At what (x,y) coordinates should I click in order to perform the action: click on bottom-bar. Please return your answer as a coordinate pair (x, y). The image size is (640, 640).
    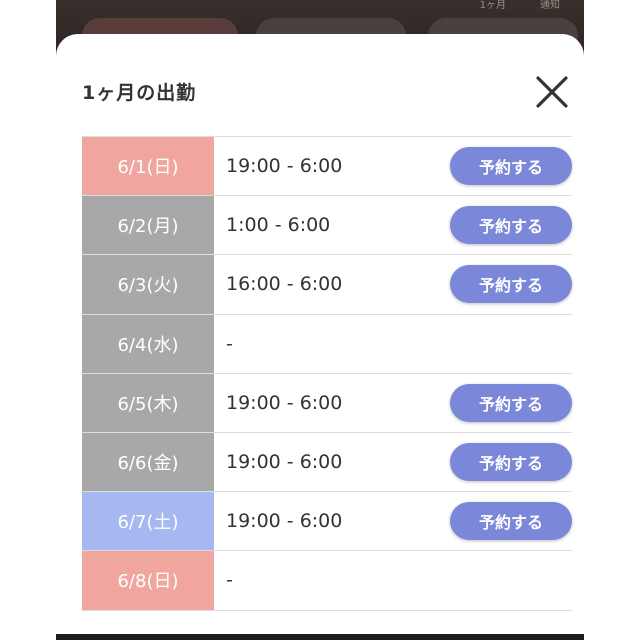
    Looking at the image, I should click on (320, 637).